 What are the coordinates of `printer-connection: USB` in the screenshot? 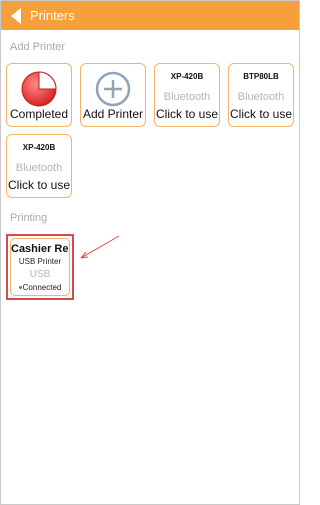 It's located at (40, 274).